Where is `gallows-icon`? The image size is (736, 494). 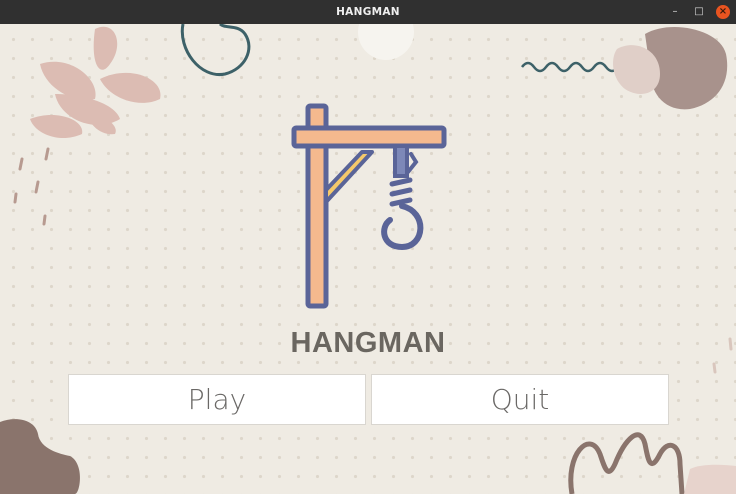
gallows-icon is located at coordinates (369, 206).